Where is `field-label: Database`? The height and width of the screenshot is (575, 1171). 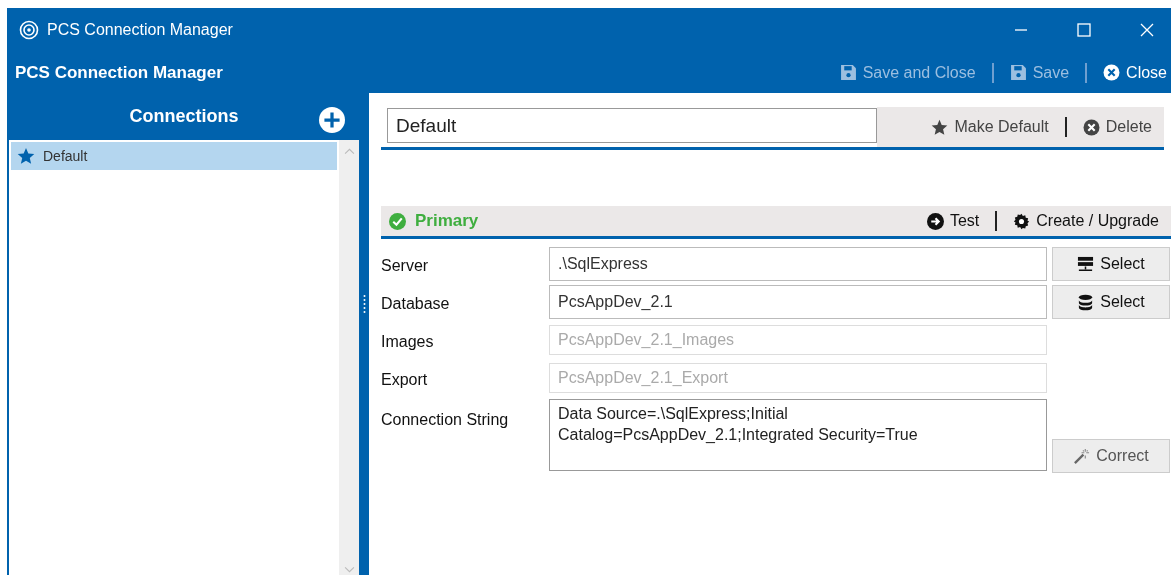
field-label: Database is located at coordinates (416, 303).